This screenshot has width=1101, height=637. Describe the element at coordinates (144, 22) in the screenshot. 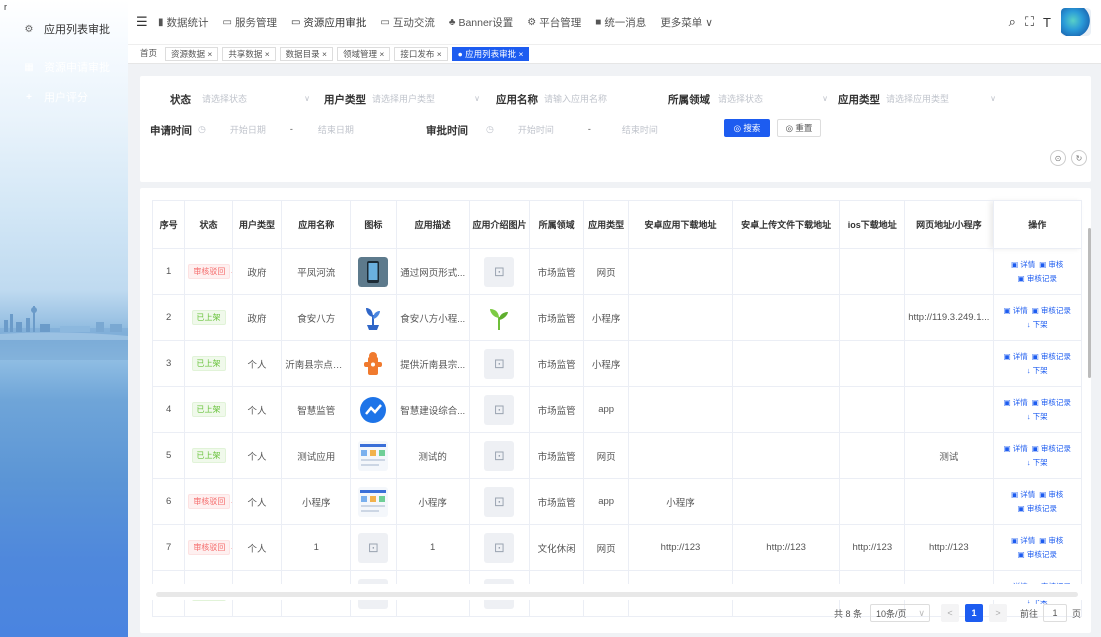

I see `hamburger-icon: ☰` at that location.